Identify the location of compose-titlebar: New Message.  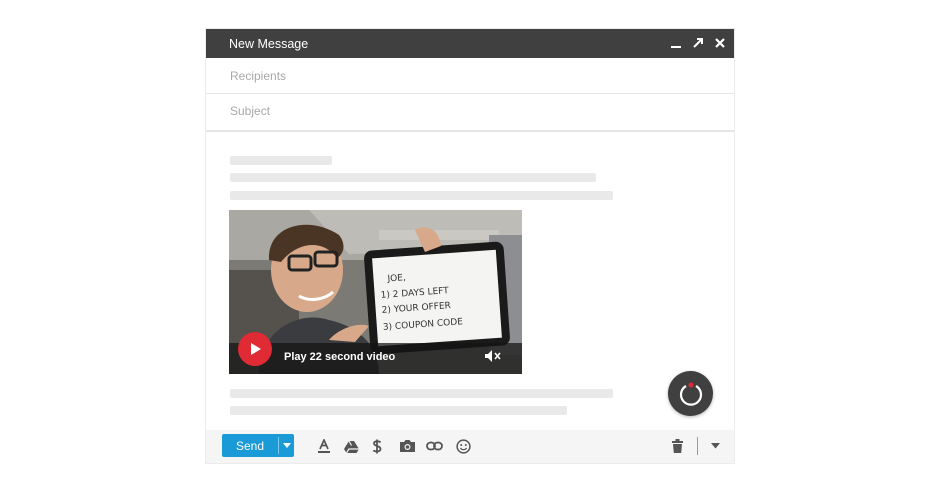
(470, 43).